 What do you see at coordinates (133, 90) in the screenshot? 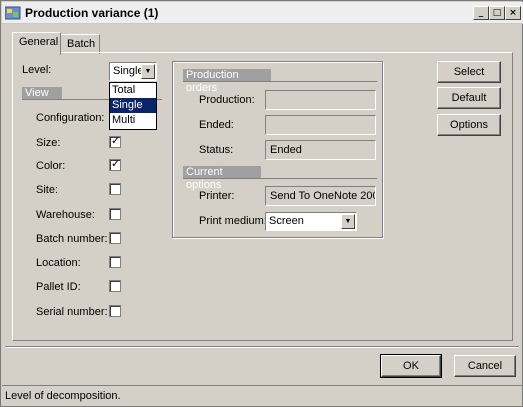
I see `level-option-total: Total` at bounding box center [133, 90].